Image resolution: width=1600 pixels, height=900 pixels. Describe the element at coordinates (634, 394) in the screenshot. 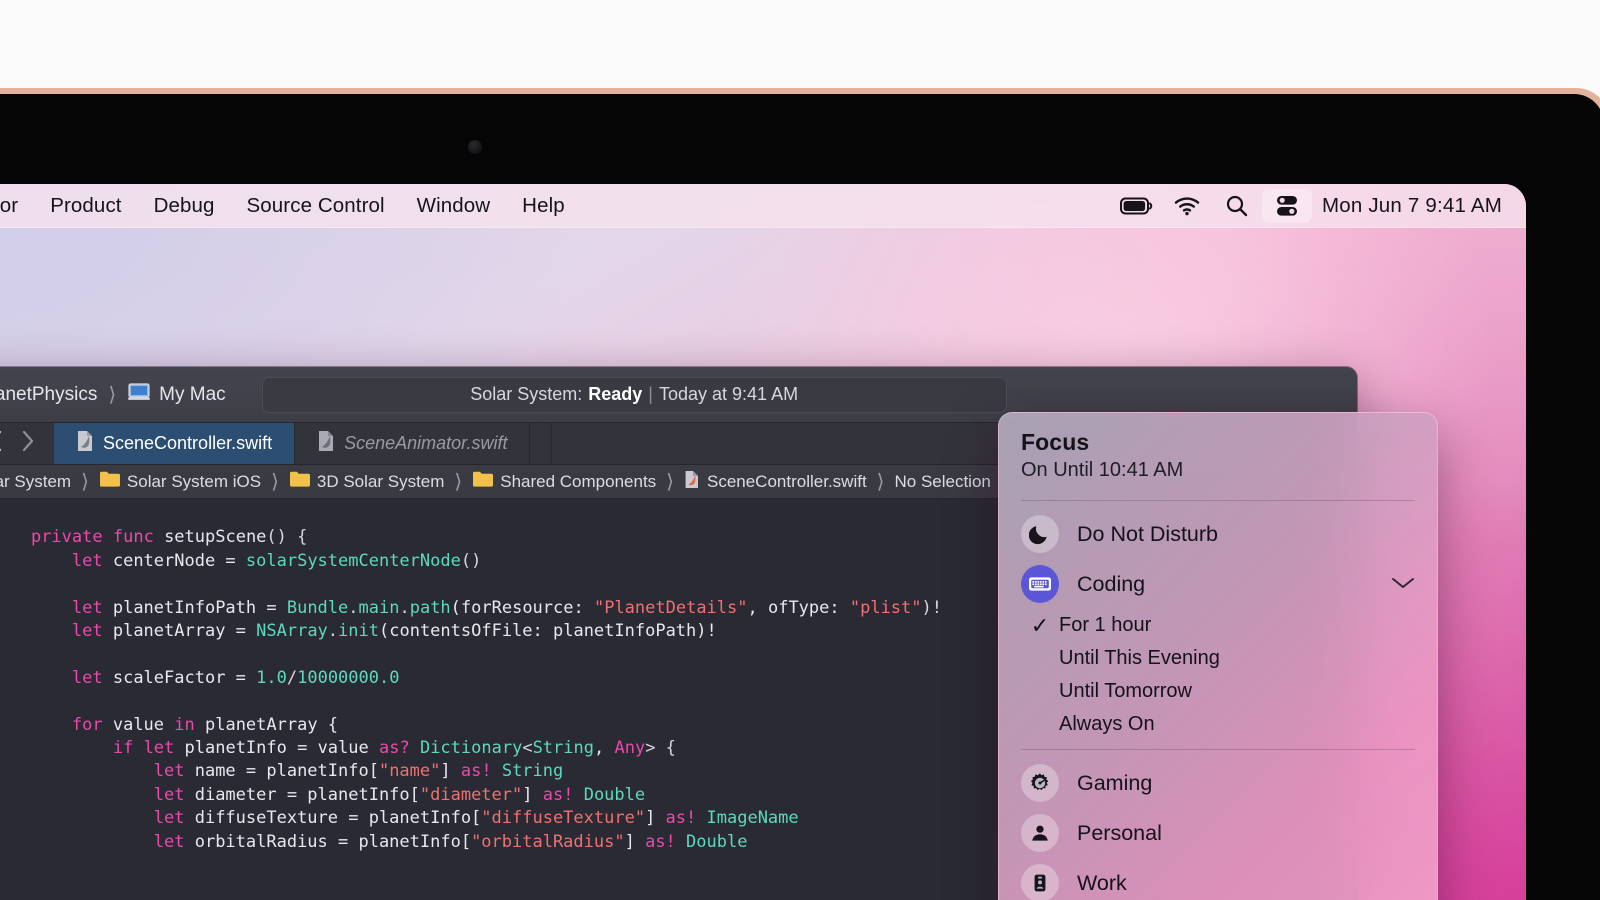

I see `activity-status-field: Solar System: Ready | Today at 9:41 AM` at that location.